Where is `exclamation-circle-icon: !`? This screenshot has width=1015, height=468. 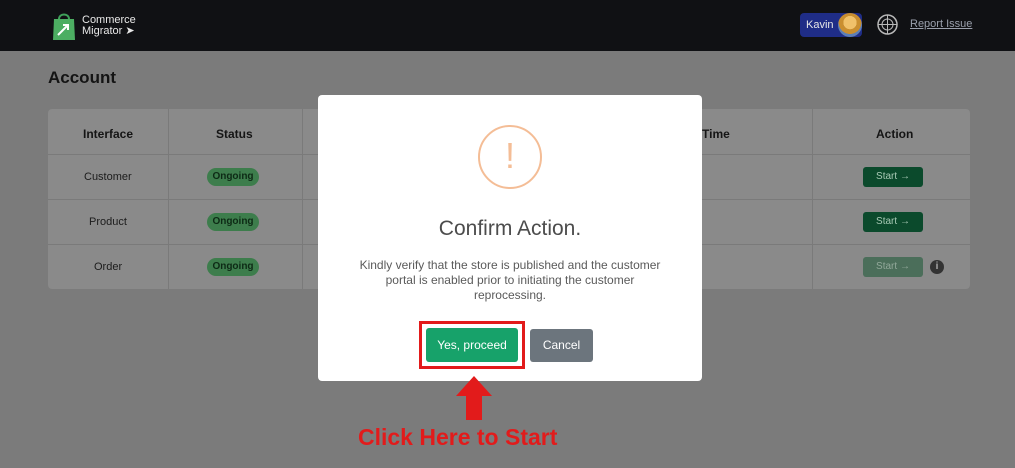
exclamation-circle-icon: ! is located at coordinates (510, 157).